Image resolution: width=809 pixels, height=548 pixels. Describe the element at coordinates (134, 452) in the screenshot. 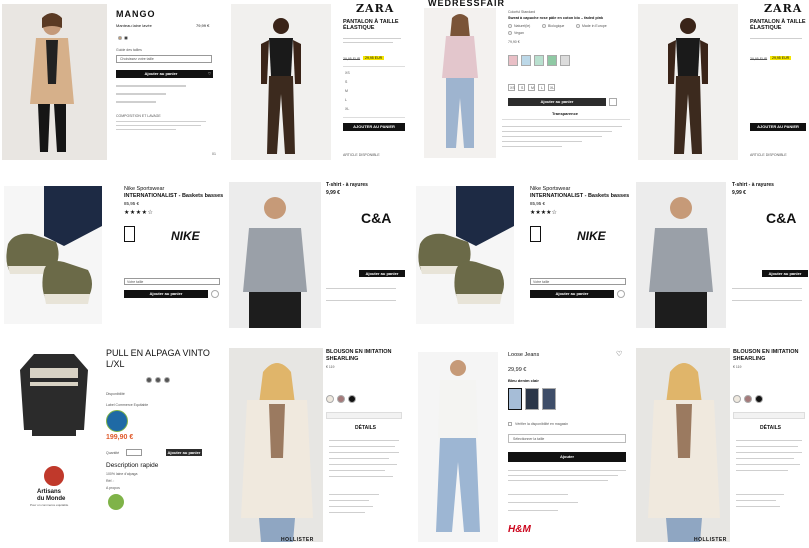

I see `artisans-qty-input` at that location.